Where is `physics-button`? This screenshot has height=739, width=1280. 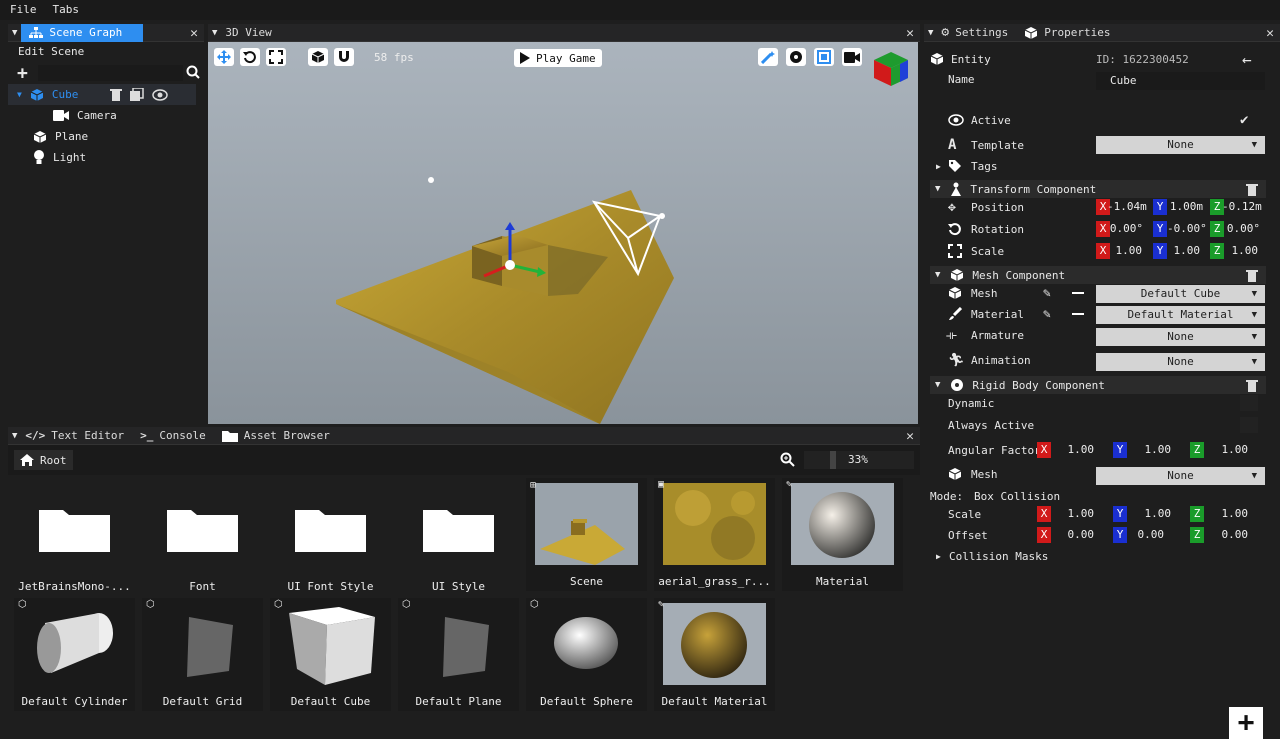 physics-button is located at coordinates (796, 57).